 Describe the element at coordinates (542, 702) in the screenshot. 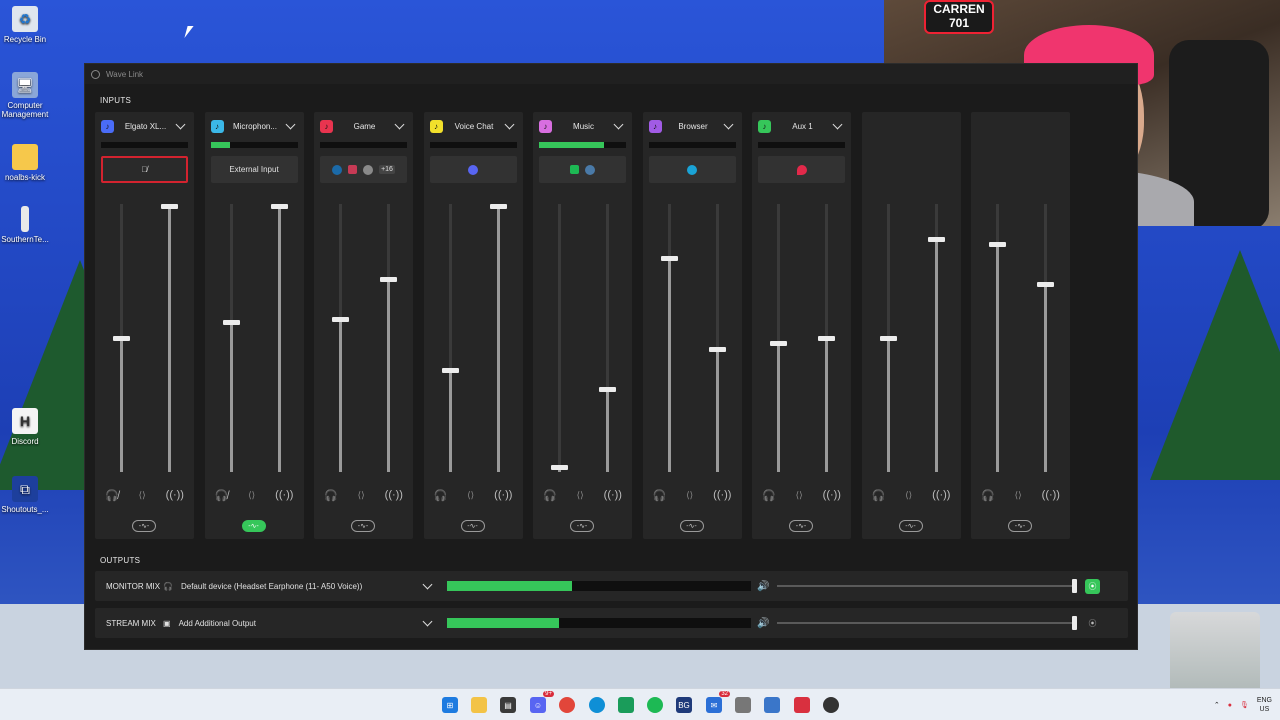

I see `discord-taskbar-icon: ☺ 9+` at that location.